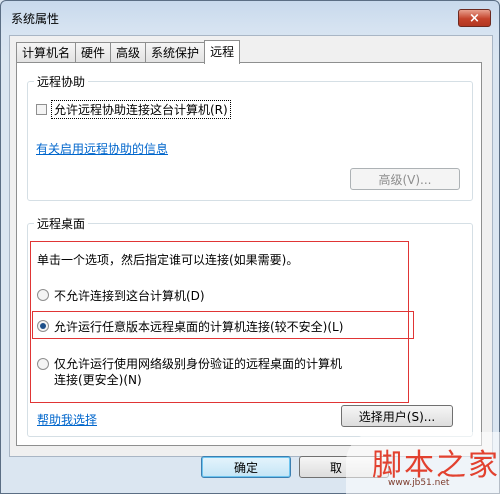 This screenshot has width=500, height=494. What do you see at coordinates (141, 109) in the screenshot?
I see `allow-remote-assistance-label: 允许远程协助连接这台计算机(R)` at bounding box center [141, 109].